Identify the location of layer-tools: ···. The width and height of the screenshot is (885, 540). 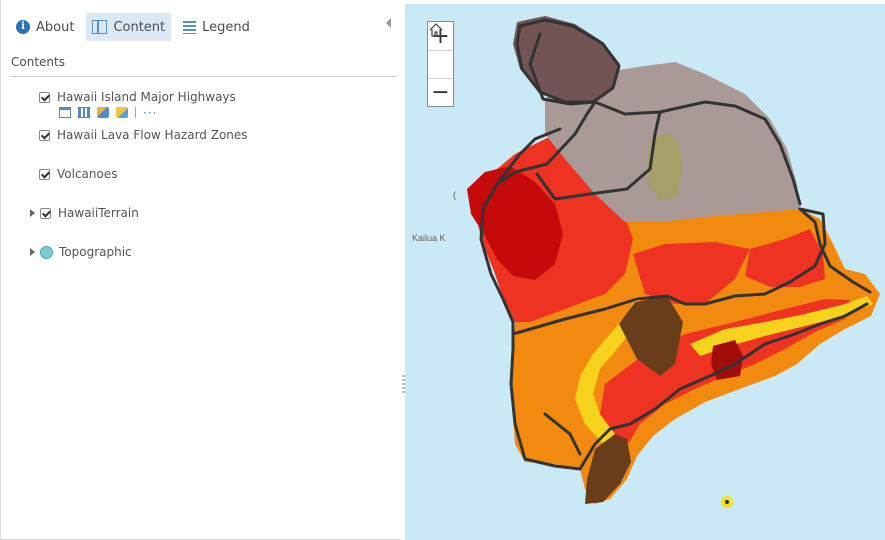
(108, 113).